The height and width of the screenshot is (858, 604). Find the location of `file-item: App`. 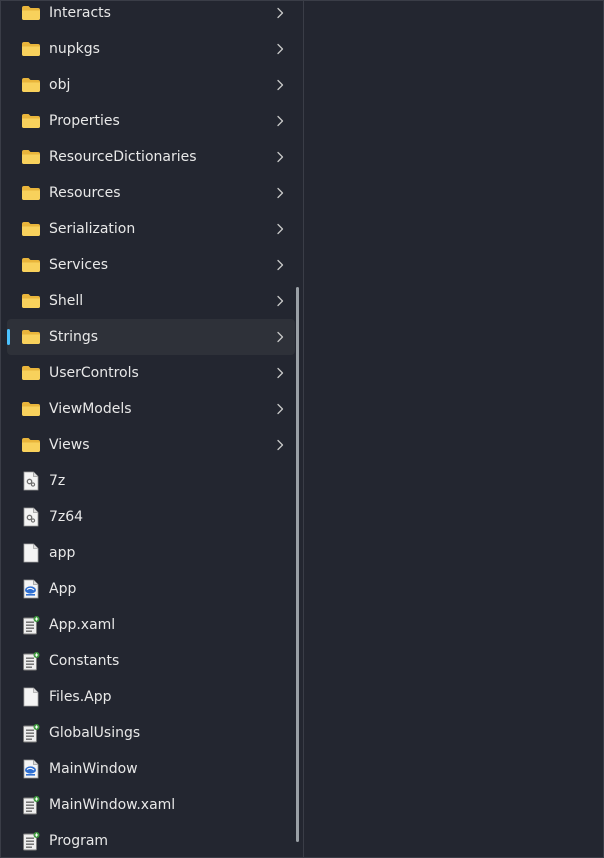

file-item: App is located at coordinates (152, 589).